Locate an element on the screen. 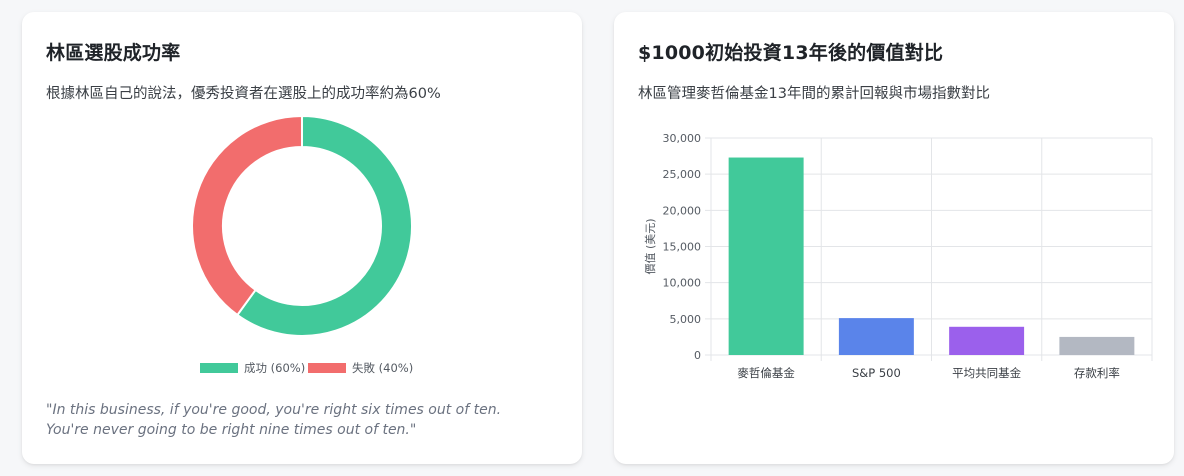 The height and width of the screenshot is (476, 1184). y-tick-label: 30,000 is located at coordinates (682, 138).